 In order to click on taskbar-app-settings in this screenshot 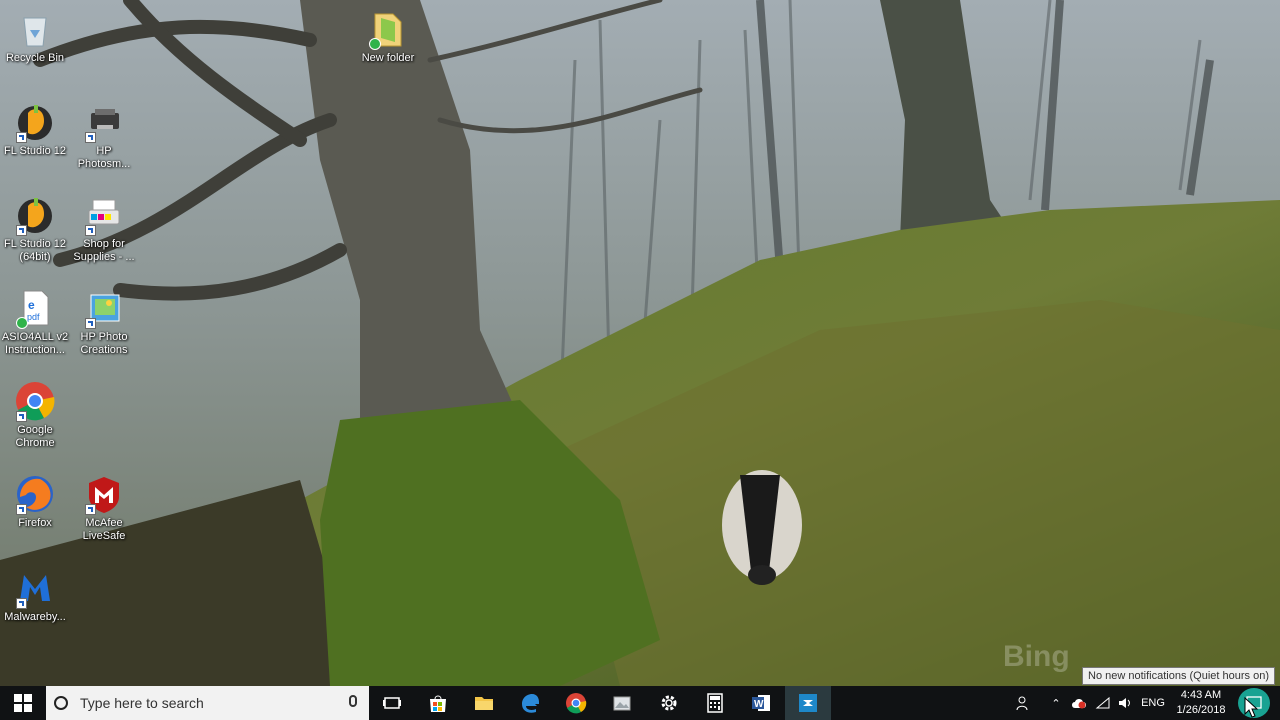, I will do `click(669, 703)`.